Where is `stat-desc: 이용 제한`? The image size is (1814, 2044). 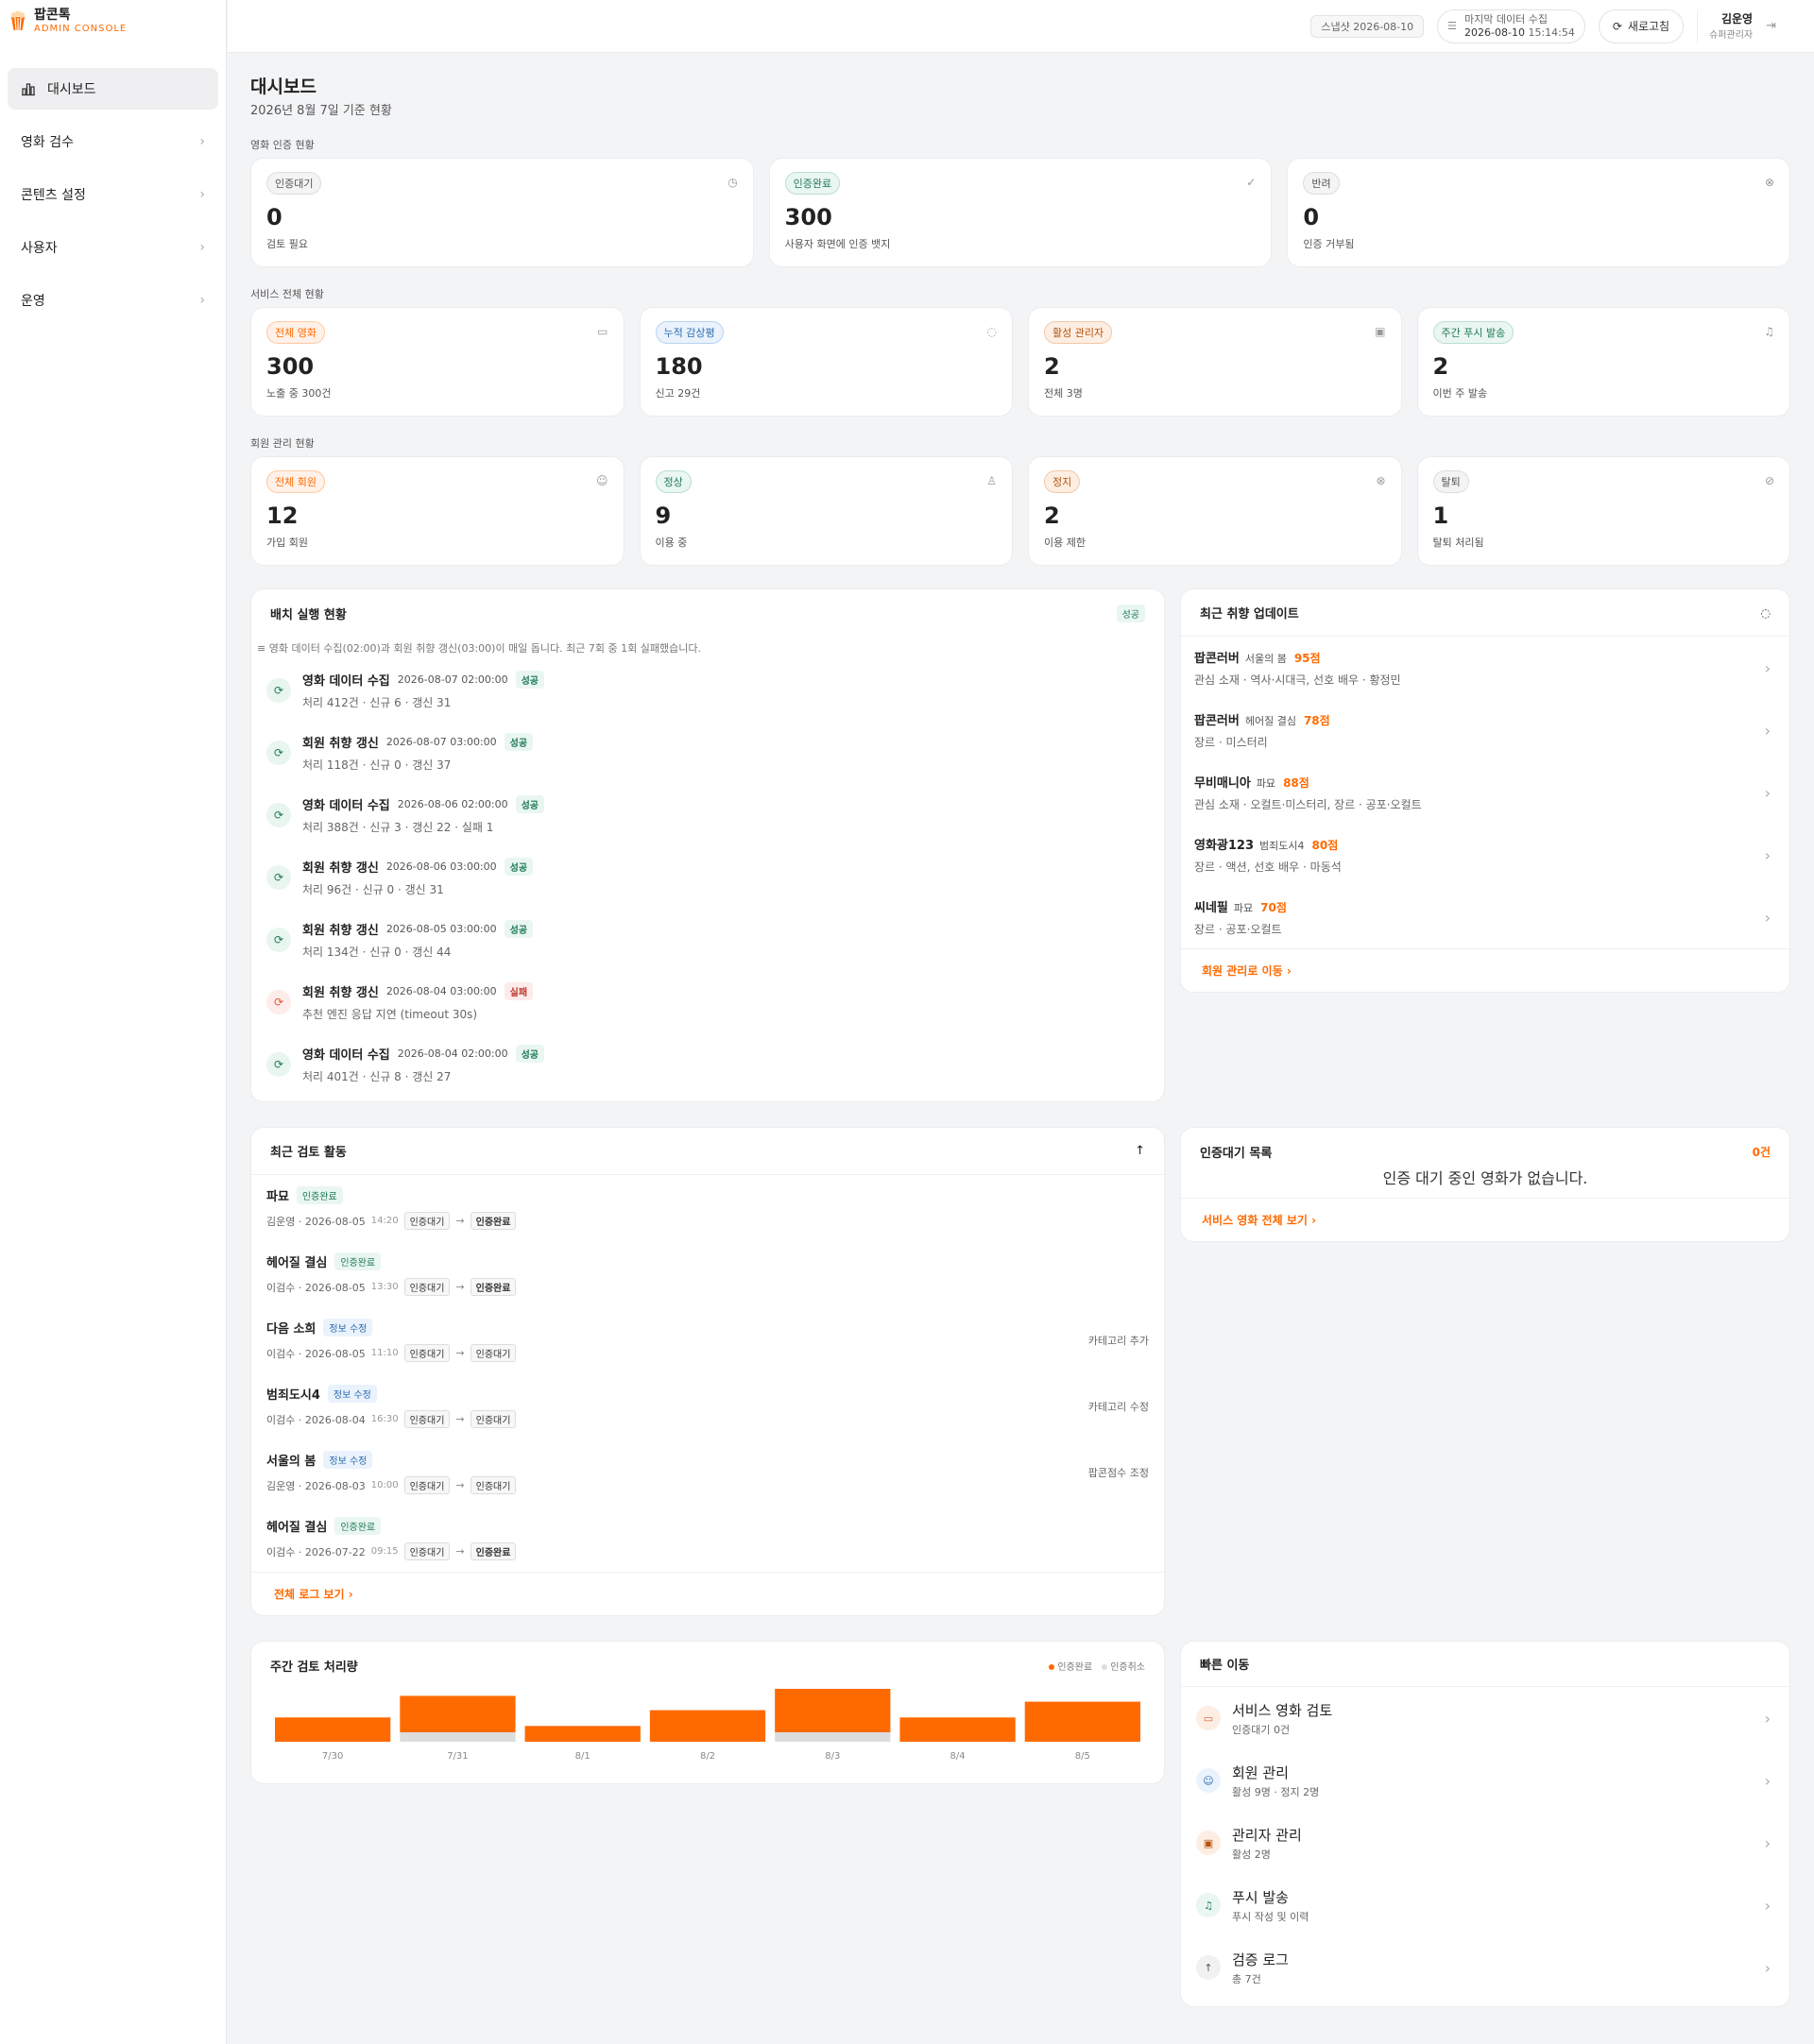
stat-desc: 이용 제한 is located at coordinates (1065, 543).